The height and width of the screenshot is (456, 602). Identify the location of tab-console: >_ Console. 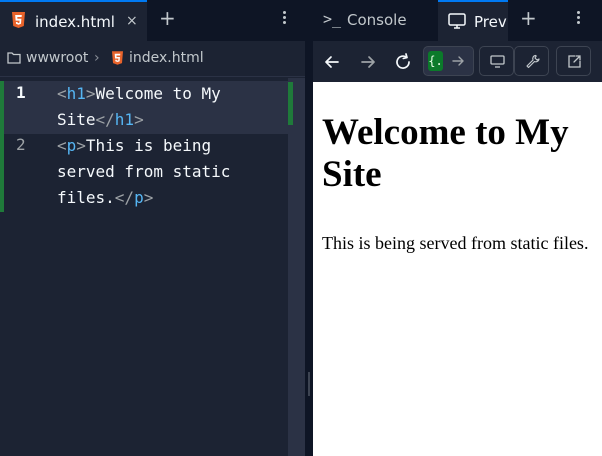
(375, 20).